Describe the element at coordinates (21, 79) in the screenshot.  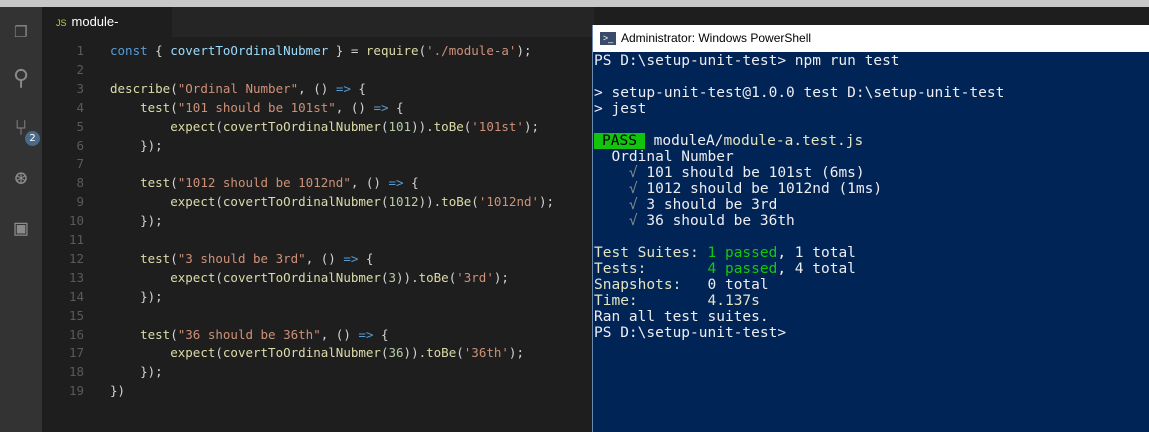
I see `search-icon: ⚲` at that location.